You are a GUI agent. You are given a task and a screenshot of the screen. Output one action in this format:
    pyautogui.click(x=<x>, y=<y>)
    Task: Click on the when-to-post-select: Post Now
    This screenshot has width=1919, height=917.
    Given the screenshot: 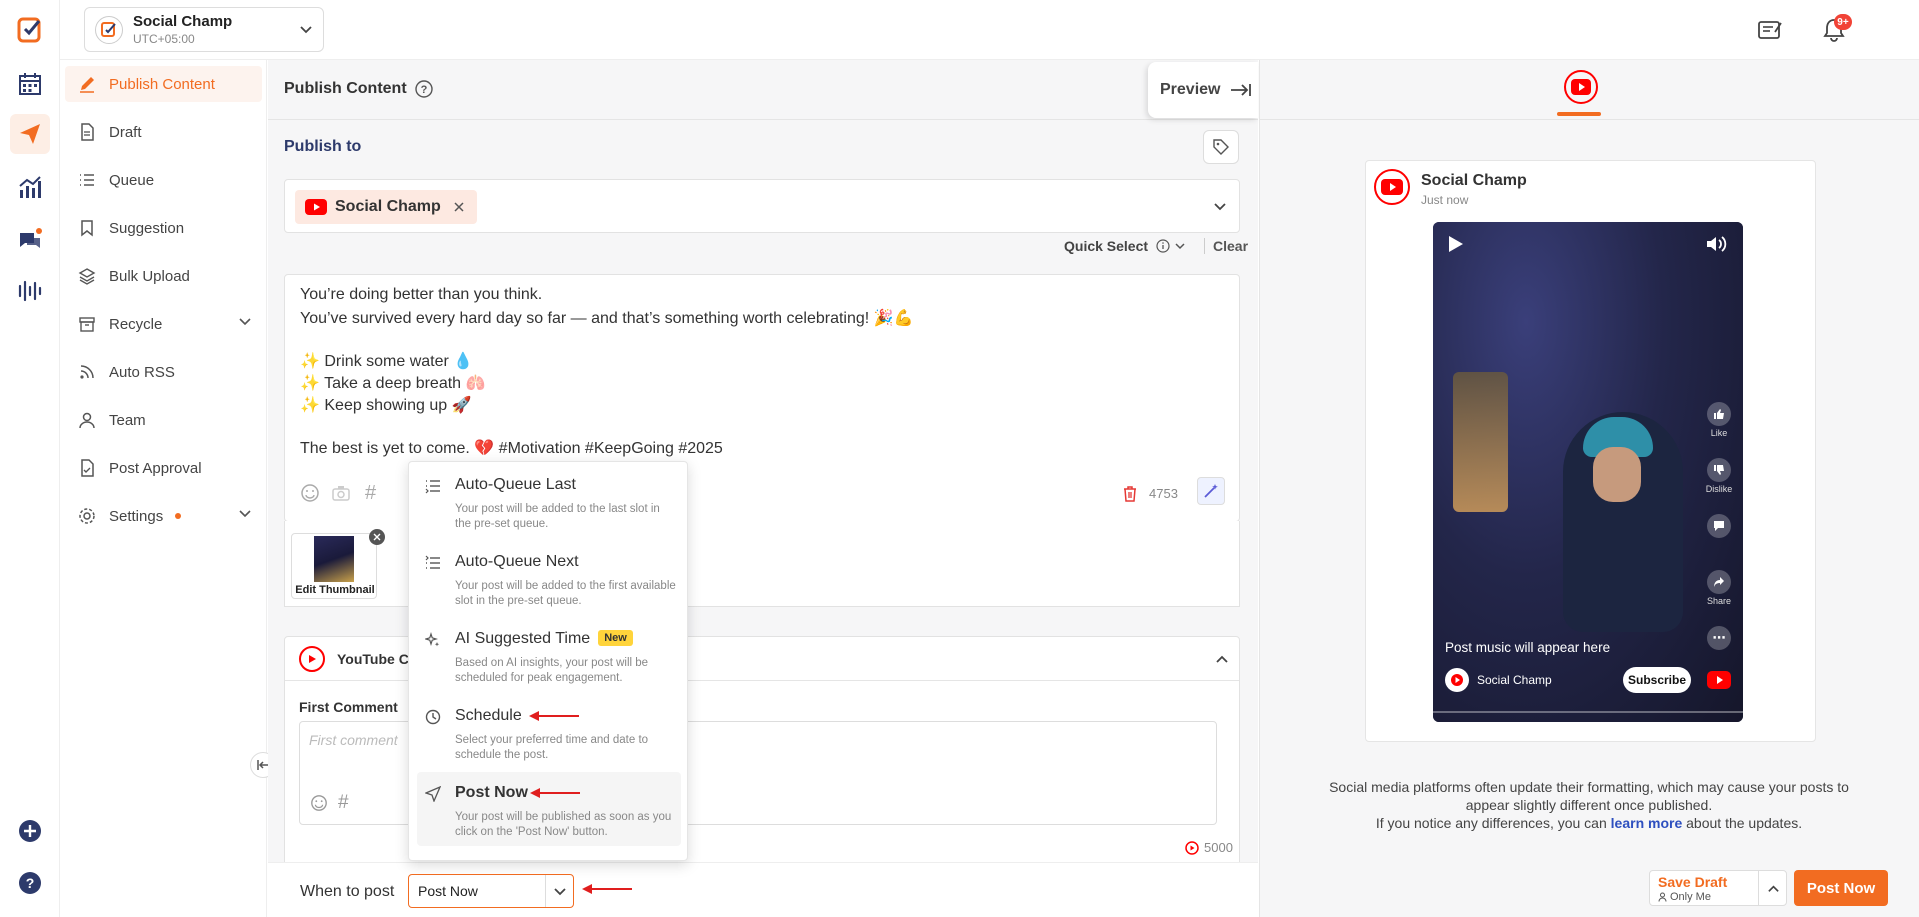 What is the action you would take?
    pyautogui.click(x=491, y=891)
    